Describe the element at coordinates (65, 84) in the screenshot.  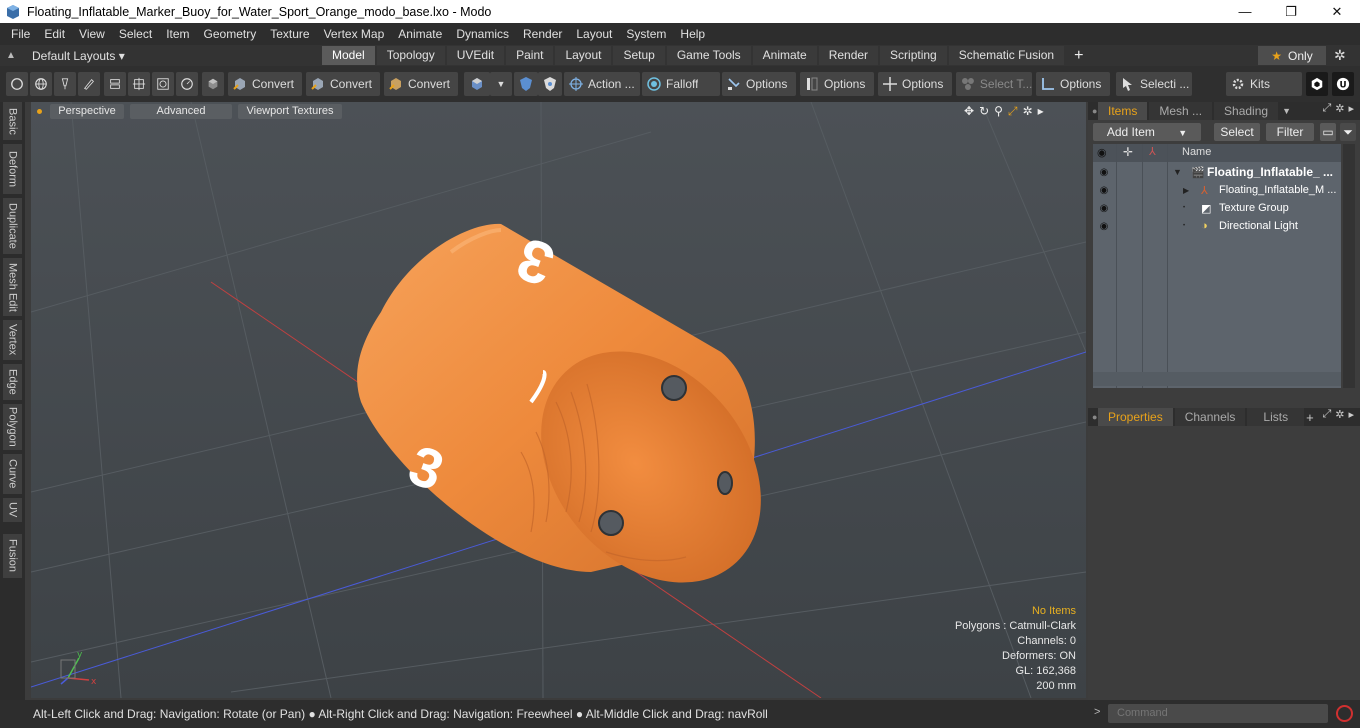
I see `pen-tool-button` at that location.